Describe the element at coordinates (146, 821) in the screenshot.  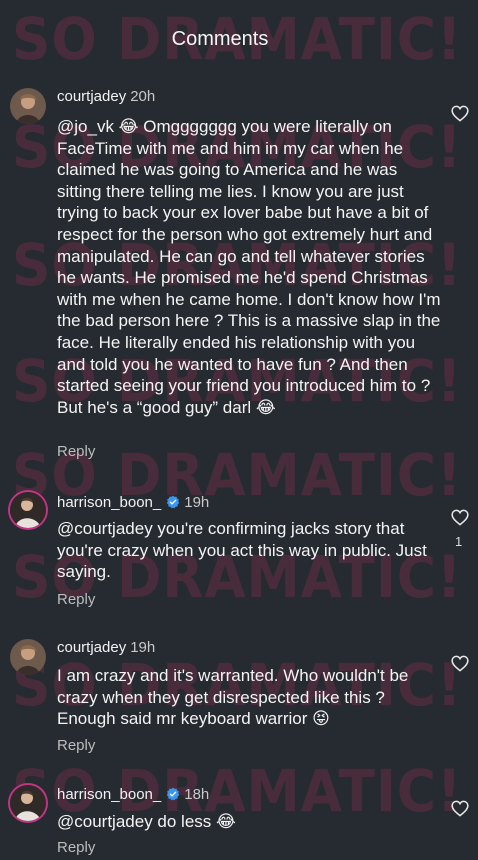
I see `comment-text: @courtjadey do less 😂` at that location.